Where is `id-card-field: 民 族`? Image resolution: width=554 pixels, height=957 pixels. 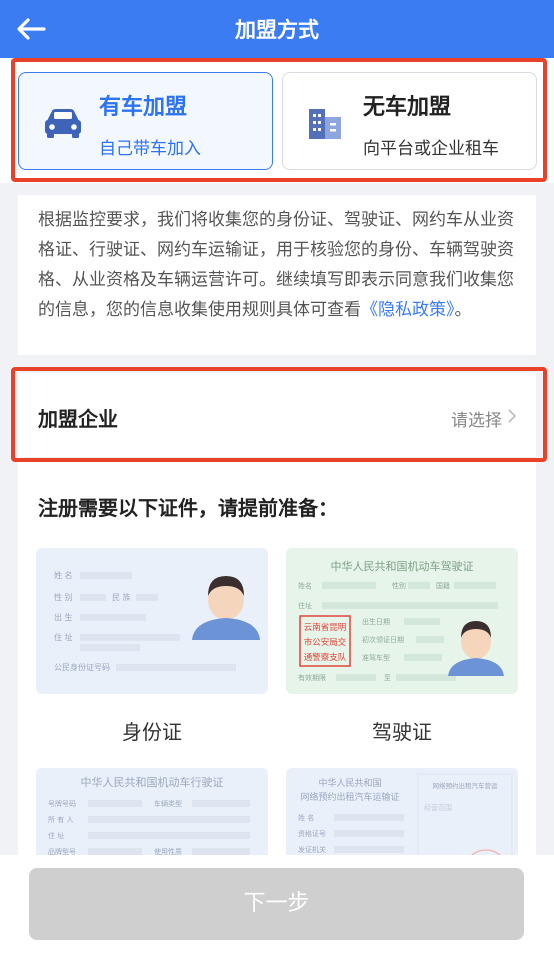
id-card-field: 民 族 is located at coordinates (121, 597).